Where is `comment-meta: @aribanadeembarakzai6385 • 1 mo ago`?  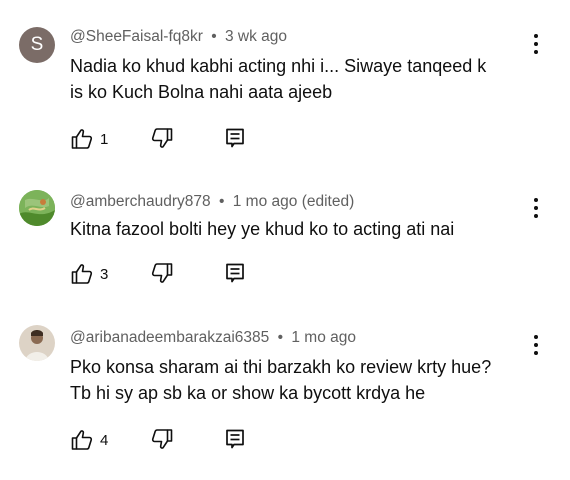 comment-meta: @aribanadeembarakzai6385 • 1 mo ago is located at coordinates (213, 338).